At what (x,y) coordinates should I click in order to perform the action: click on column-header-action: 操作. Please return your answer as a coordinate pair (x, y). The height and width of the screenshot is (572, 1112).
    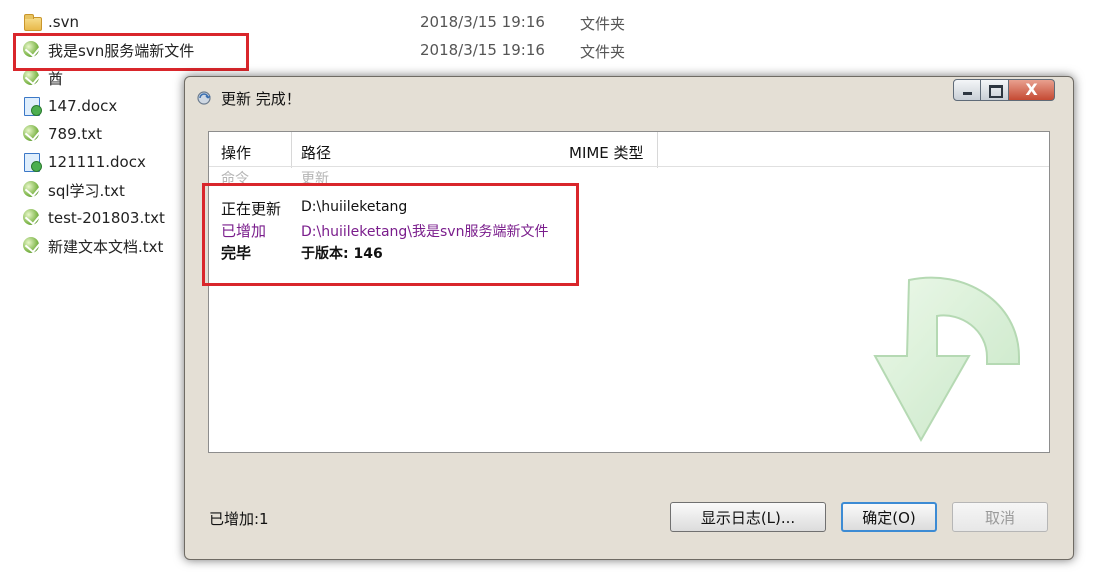
    Looking at the image, I should click on (236, 152).